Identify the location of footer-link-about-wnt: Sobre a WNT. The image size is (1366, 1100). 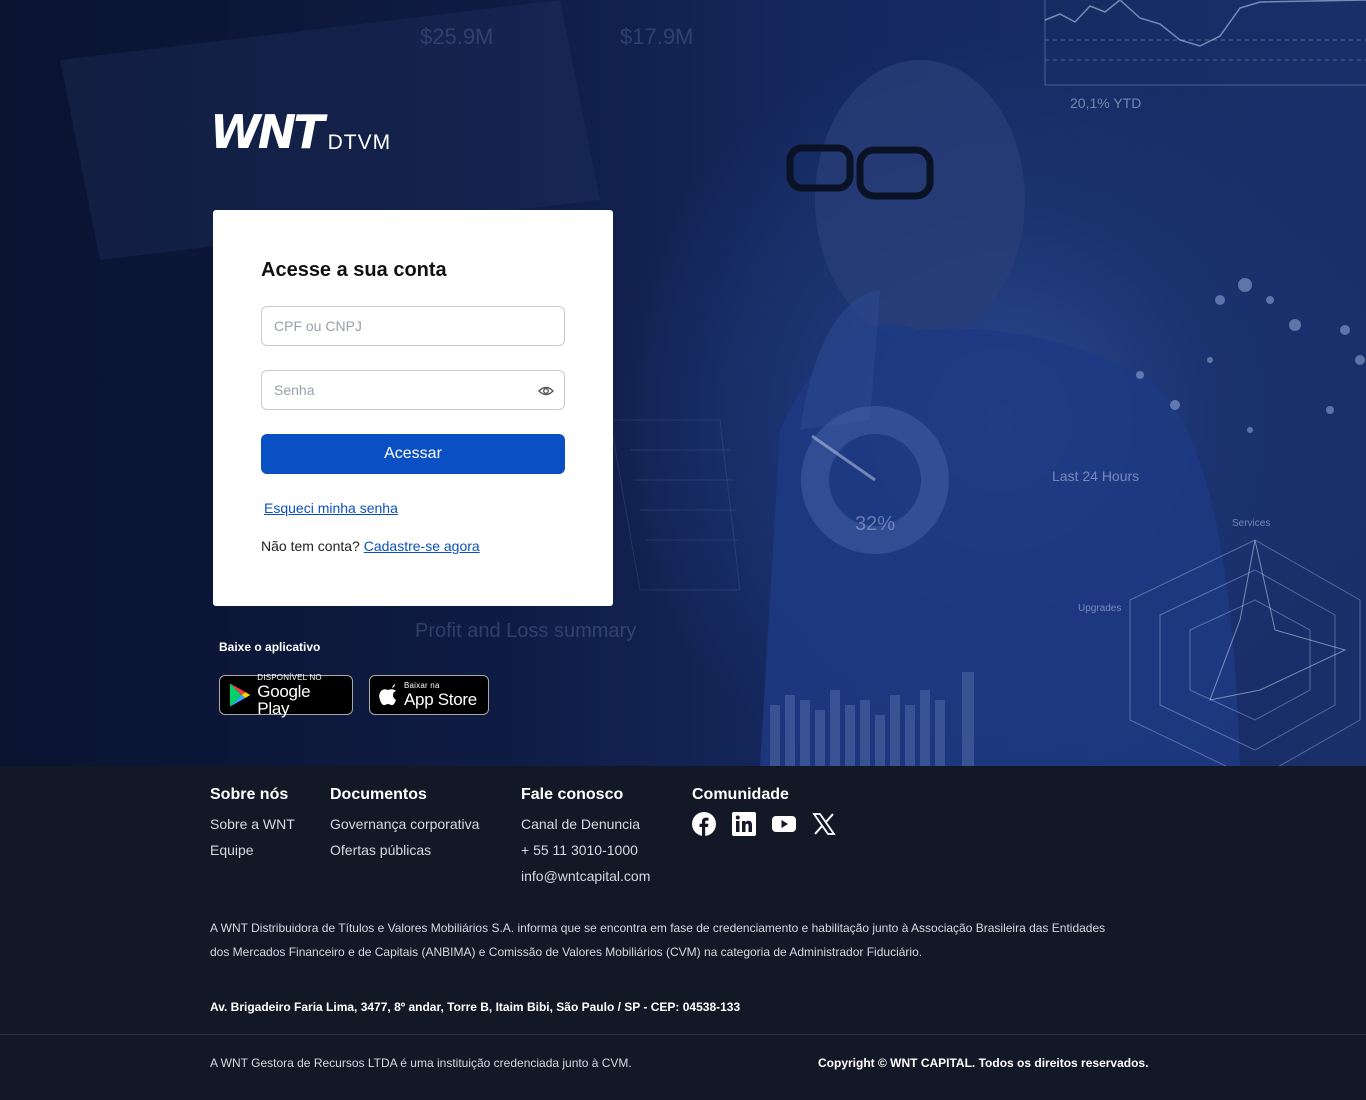
(252, 824).